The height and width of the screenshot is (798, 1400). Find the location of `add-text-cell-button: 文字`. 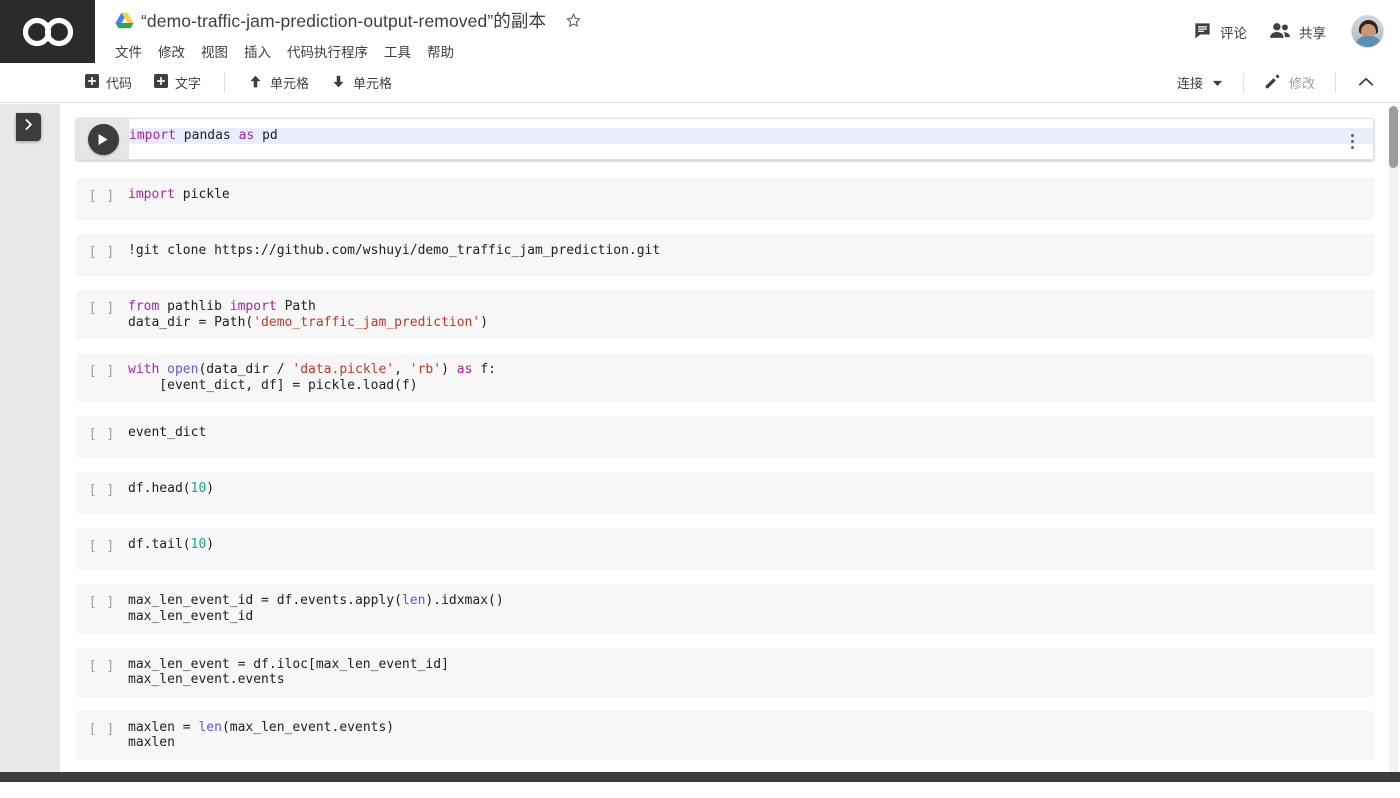

add-text-cell-button: 文字 is located at coordinates (177, 82).